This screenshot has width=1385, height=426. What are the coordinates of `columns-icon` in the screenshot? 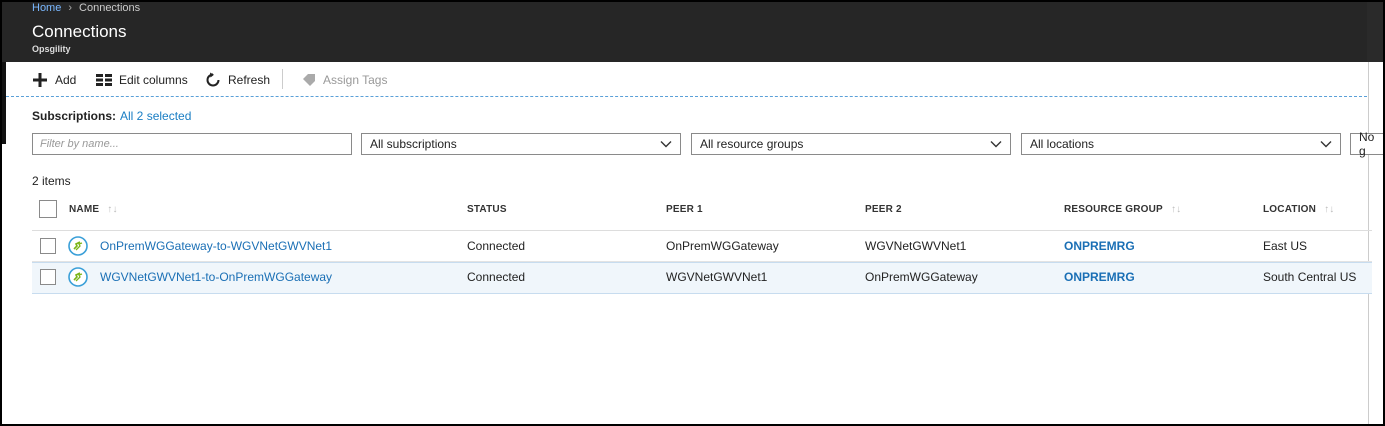 It's located at (104, 80).